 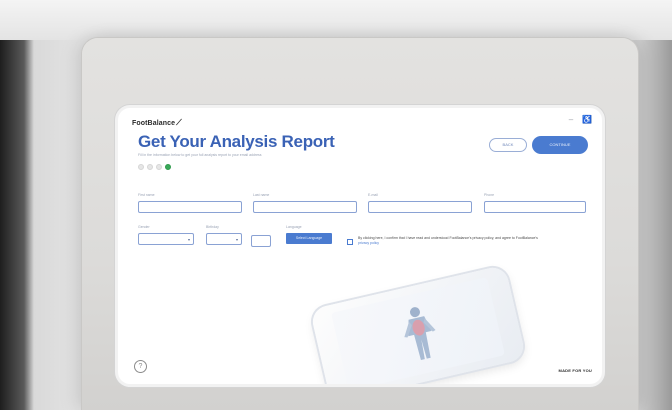 What do you see at coordinates (420, 334) in the screenshot?
I see `body-scan-figure` at bounding box center [420, 334].